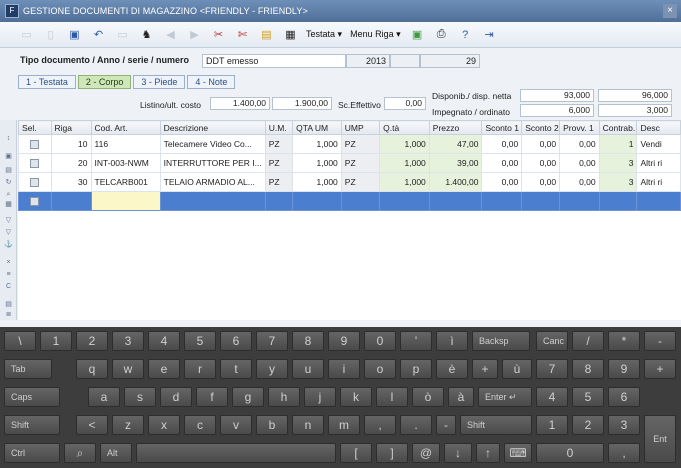 The width and height of the screenshot is (681, 468). What do you see at coordinates (658, 163) in the screenshot?
I see `desc-cell: Altri ri` at bounding box center [658, 163].